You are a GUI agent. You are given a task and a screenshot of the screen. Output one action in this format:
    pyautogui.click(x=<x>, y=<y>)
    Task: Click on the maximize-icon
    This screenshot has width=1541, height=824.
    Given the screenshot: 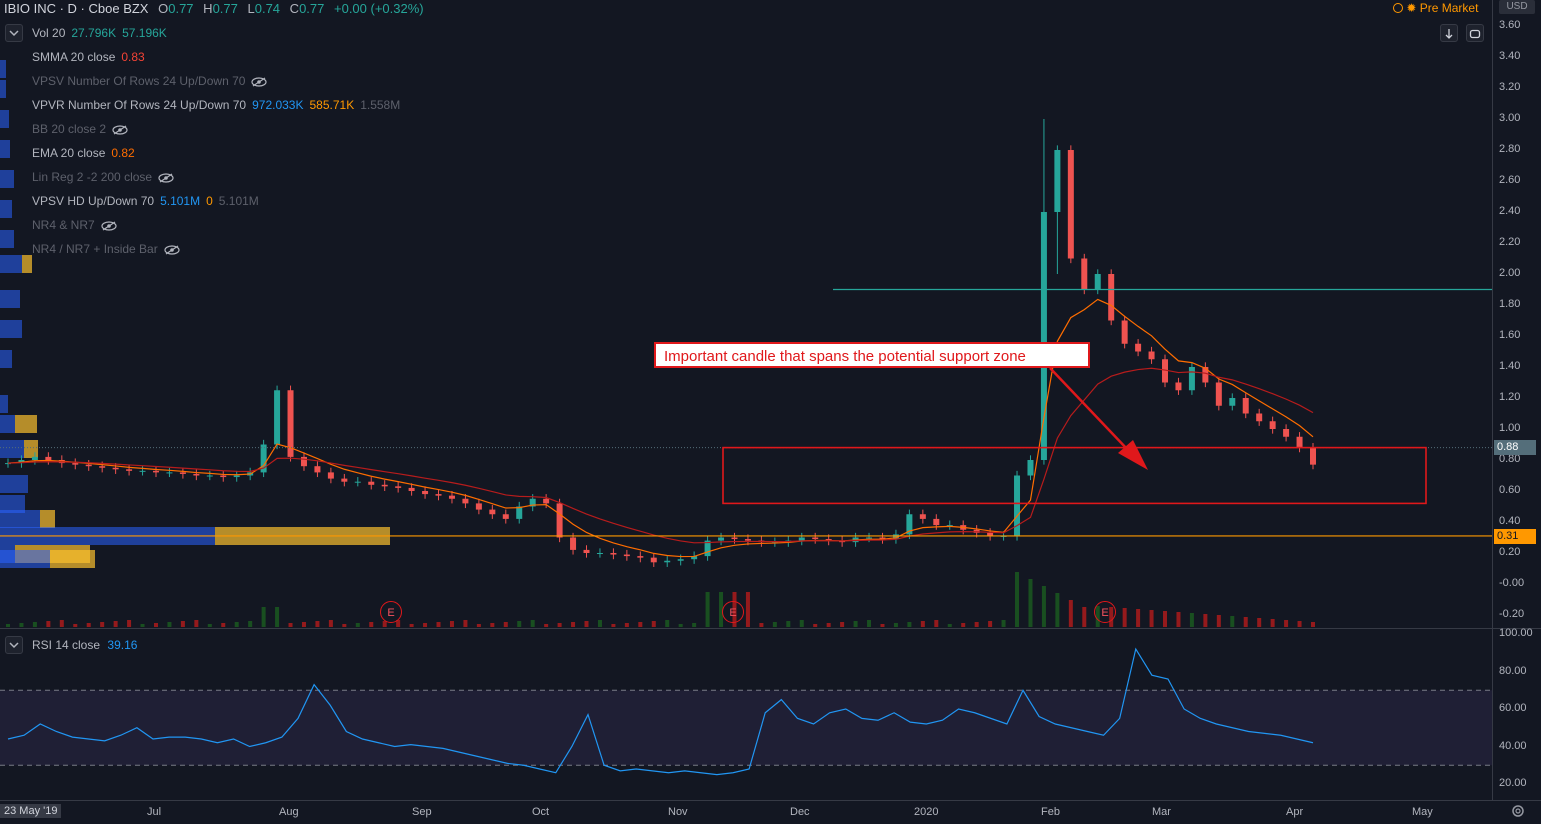 What is the action you would take?
    pyautogui.click(x=1475, y=34)
    